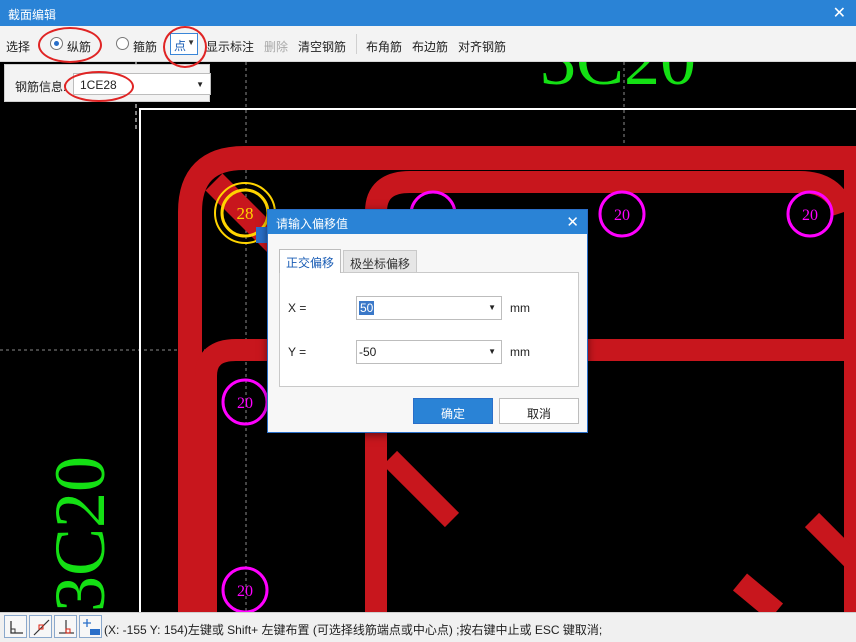  What do you see at coordinates (180, 46) in the screenshot?
I see `point-mode-value: 点` at bounding box center [180, 46].